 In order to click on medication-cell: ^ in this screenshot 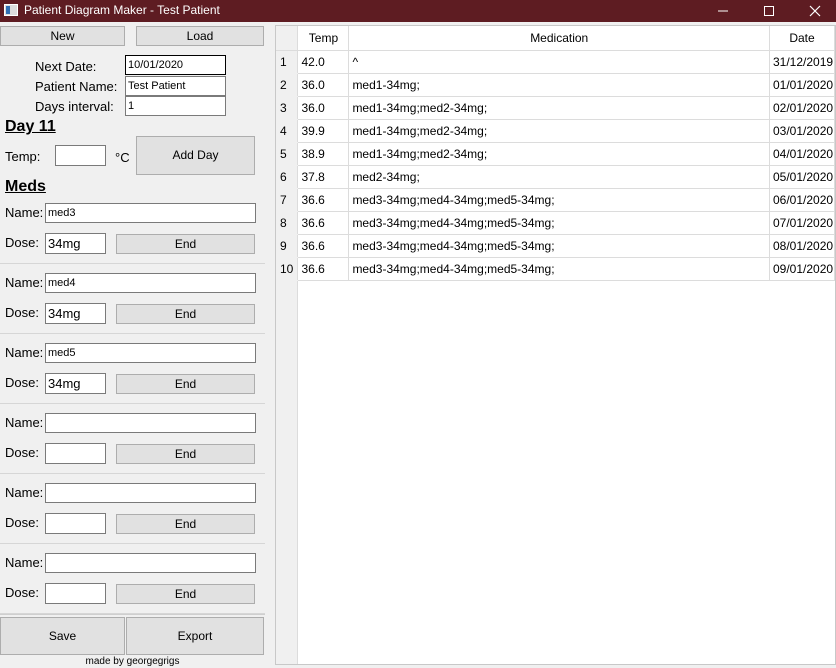, I will do `click(559, 62)`.